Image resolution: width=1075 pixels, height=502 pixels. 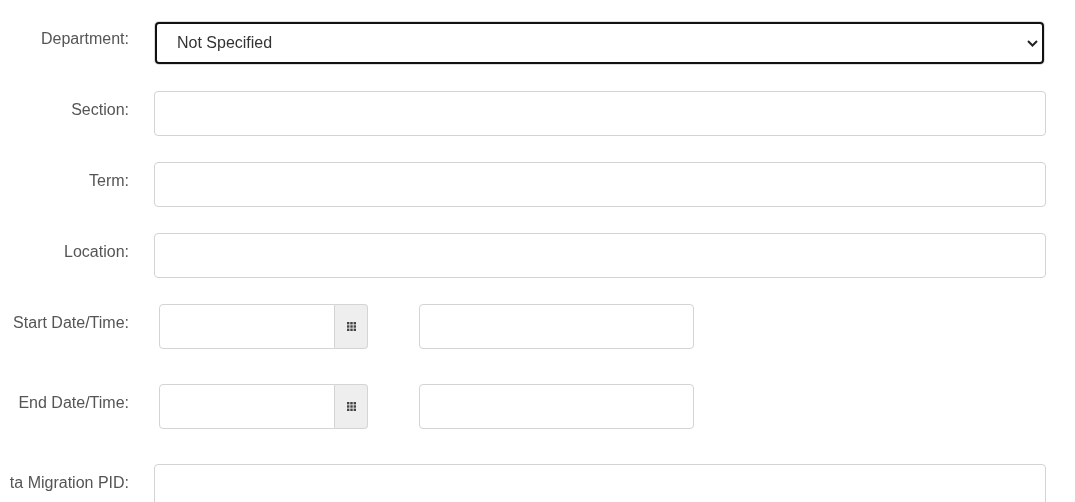 What do you see at coordinates (70, 322) in the screenshot?
I see `field-label: Start Date/Time:` at bounding box center [70, 322].